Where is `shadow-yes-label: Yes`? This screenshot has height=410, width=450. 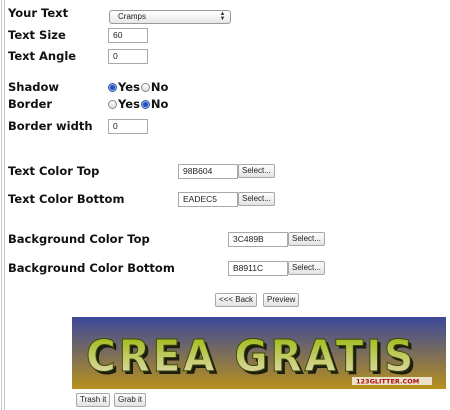 shadow-yes-label: Yes is located at coordinates (129, 87).